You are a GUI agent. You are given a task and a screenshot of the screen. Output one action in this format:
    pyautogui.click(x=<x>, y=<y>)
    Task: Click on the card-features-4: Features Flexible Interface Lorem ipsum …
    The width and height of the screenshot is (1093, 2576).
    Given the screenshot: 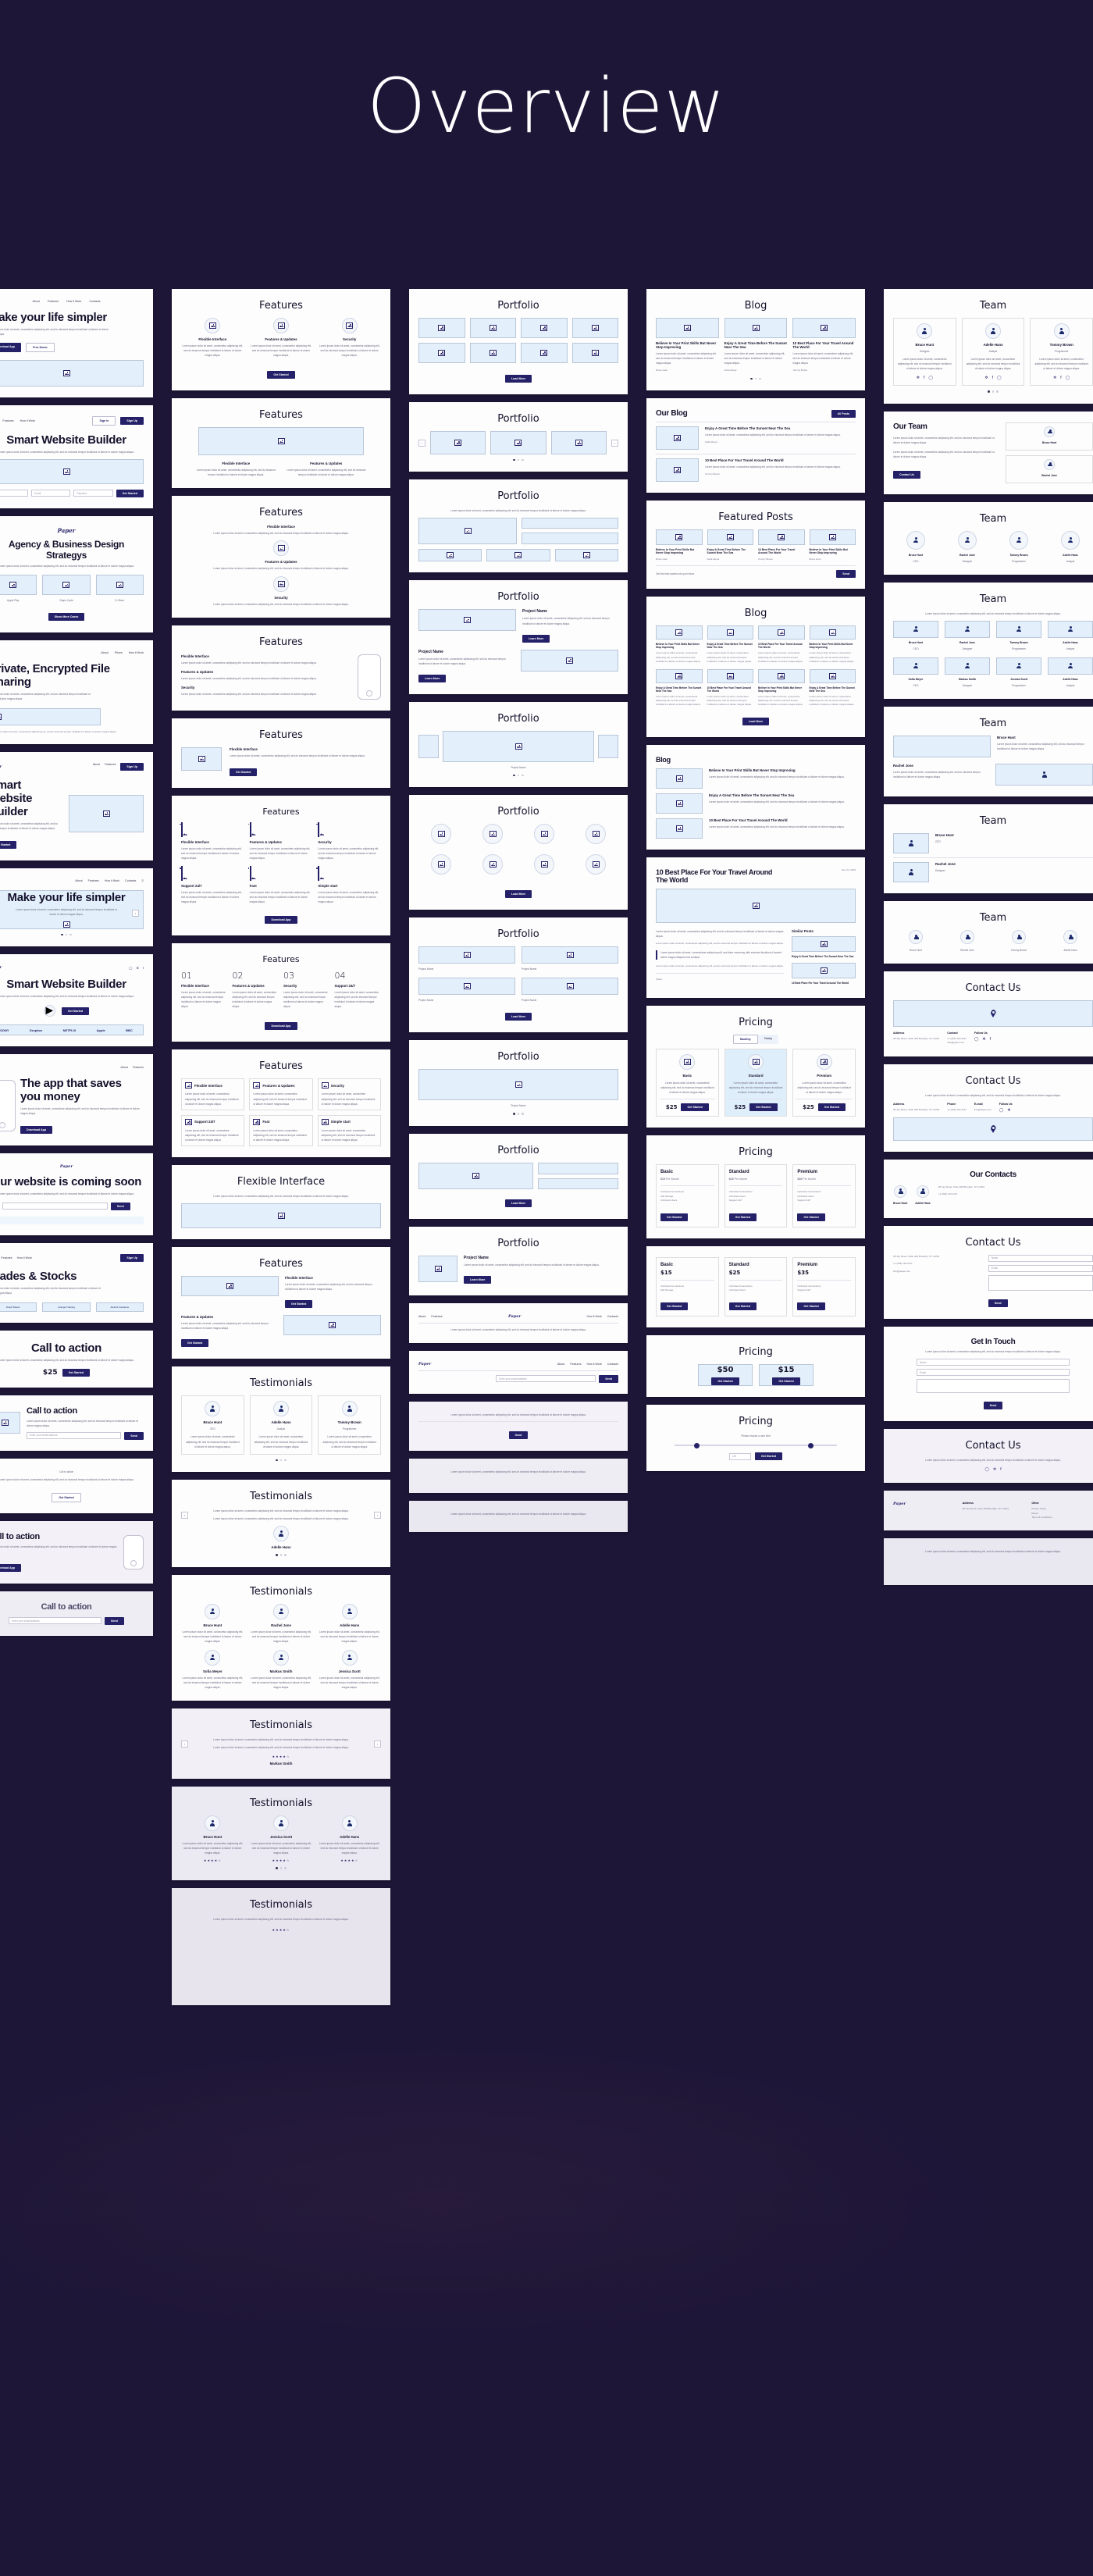 What is the action you would take?
    pyautogui.click(x=281, y=668)
    